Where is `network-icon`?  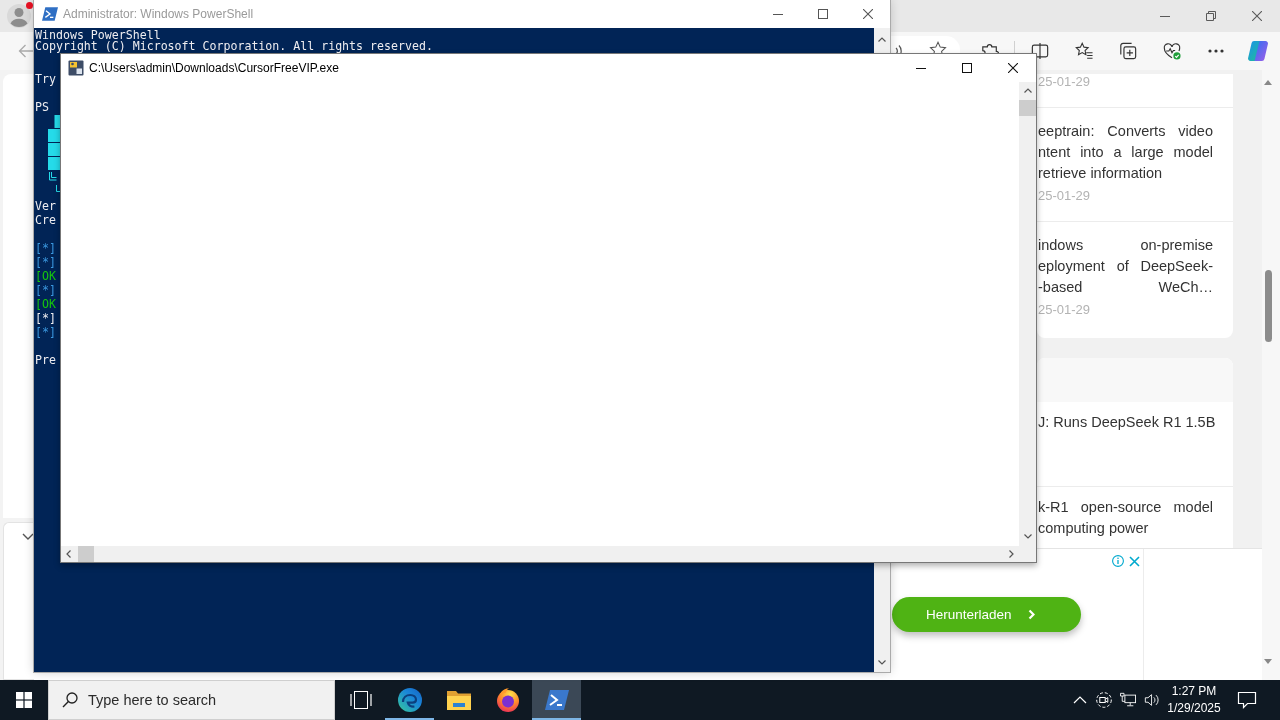
network-icon is located at coordinates (1128, 700).